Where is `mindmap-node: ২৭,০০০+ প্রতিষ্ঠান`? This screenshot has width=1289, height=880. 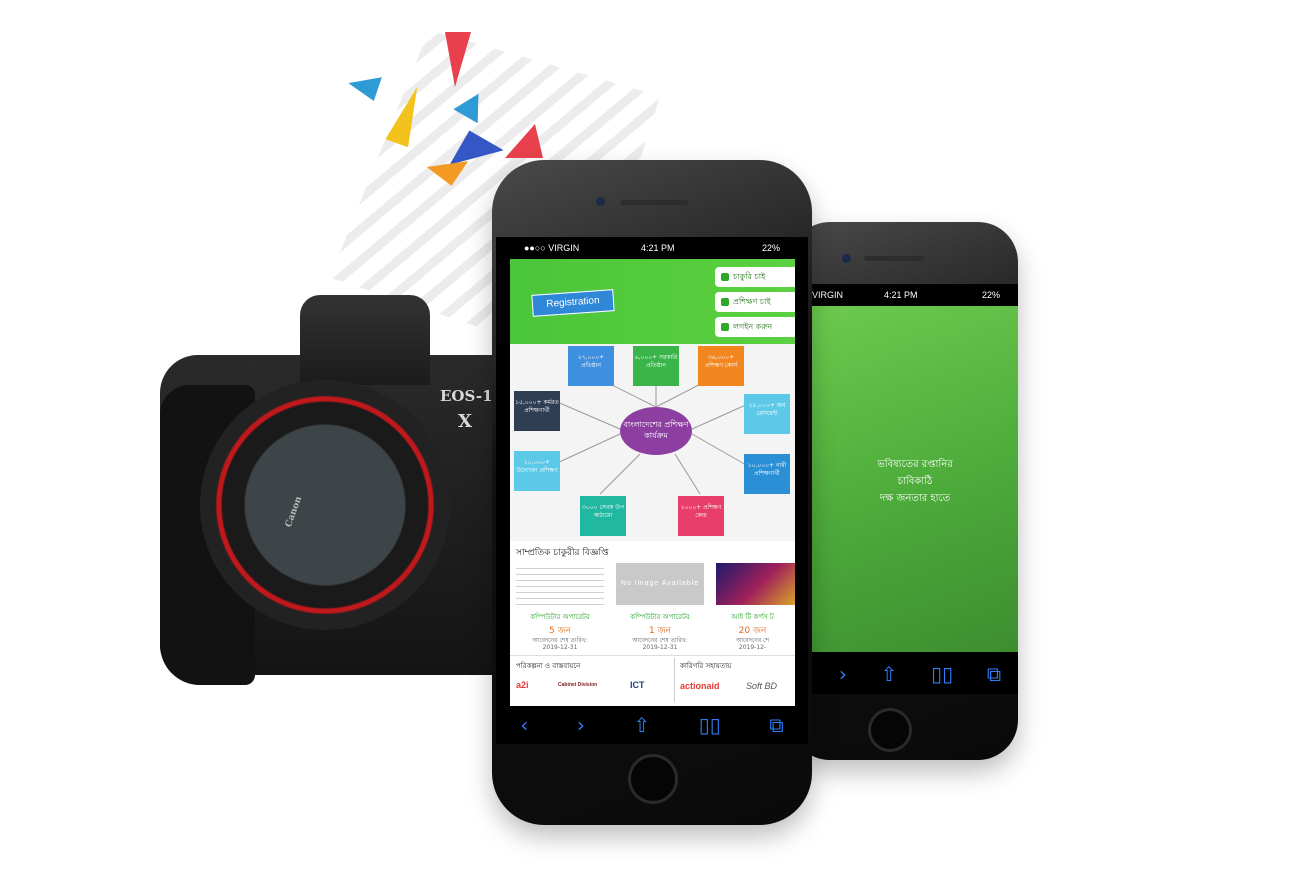
mindmap-node: ২৭,০০০+ প্রতিষ্ঠান is located at coordinates (591, 366).